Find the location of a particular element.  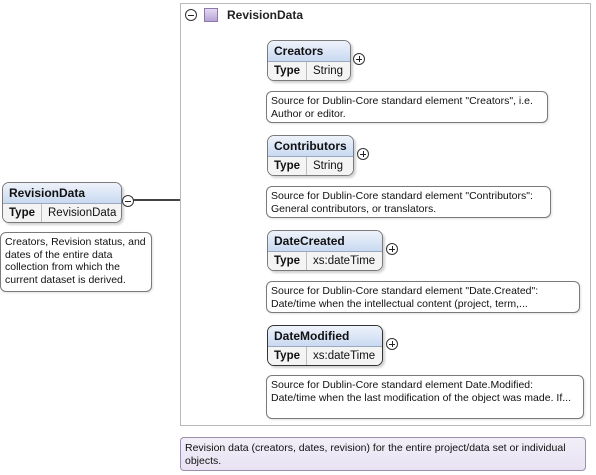

element-name: Creators is located at coordinates (309, 51).